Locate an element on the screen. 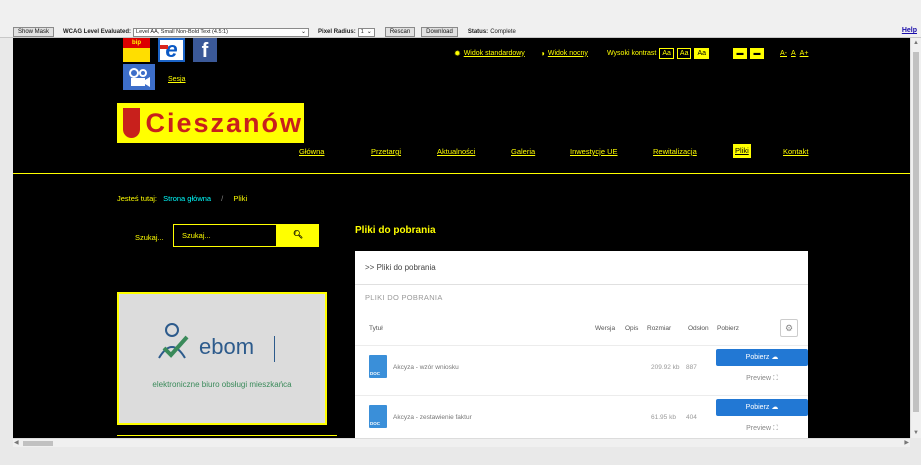 The image size is (921, 465). files-panel-title: PLIKI DO POBRANIA is located at coordinates (404, 297).